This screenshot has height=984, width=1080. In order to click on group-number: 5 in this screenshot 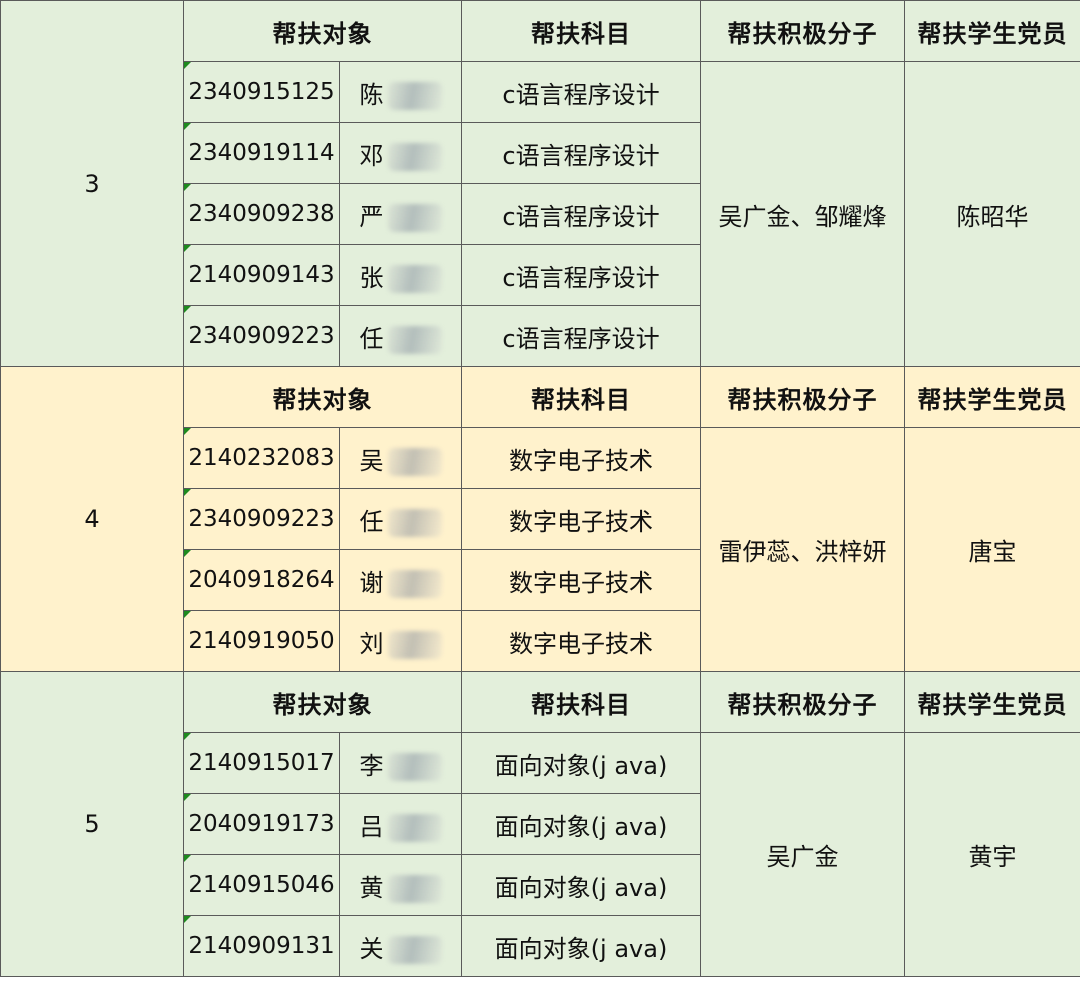, I will do `click(92, 824)`.